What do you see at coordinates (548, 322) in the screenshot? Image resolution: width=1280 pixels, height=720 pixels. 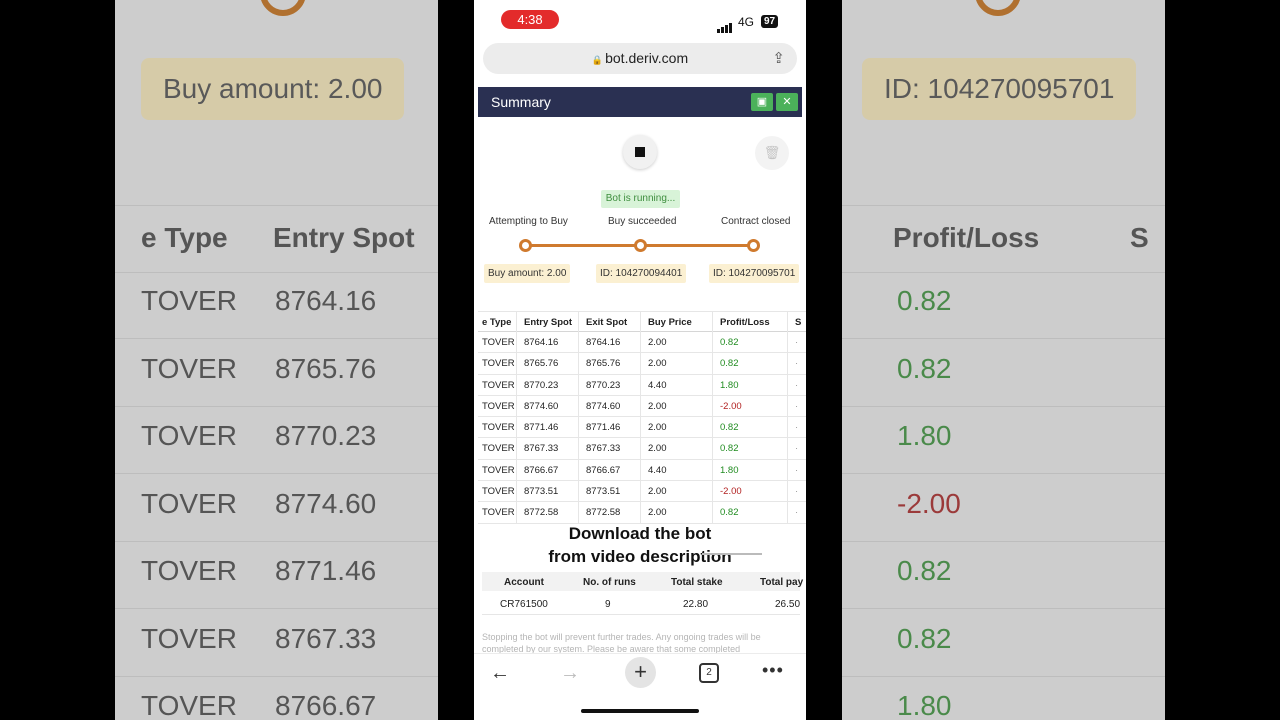 I see `header-entry-spot: Entry Spot` at bounding box center [548, 322].